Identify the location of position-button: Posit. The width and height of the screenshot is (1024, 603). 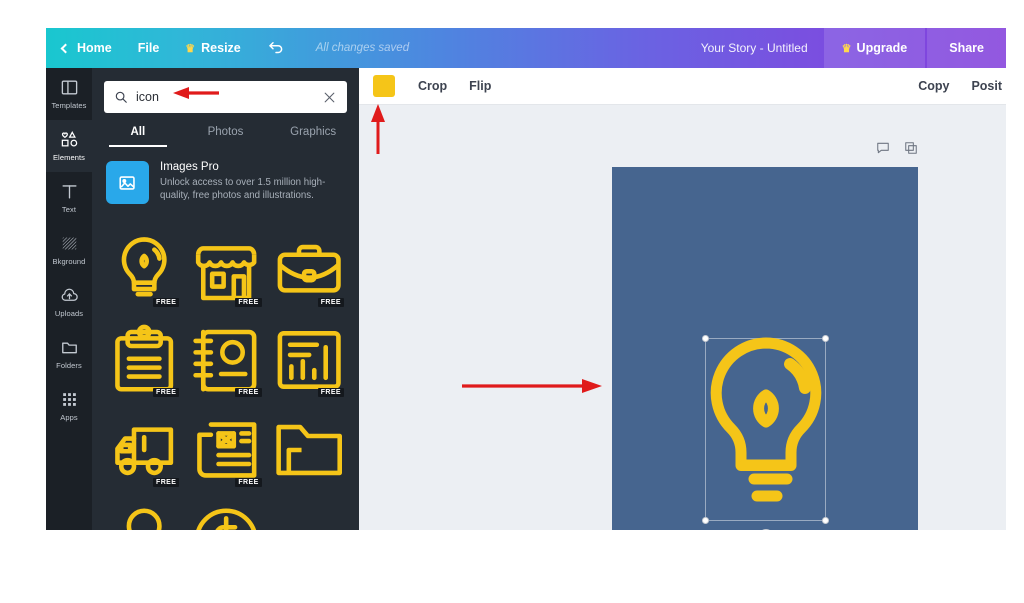
(981, 86).